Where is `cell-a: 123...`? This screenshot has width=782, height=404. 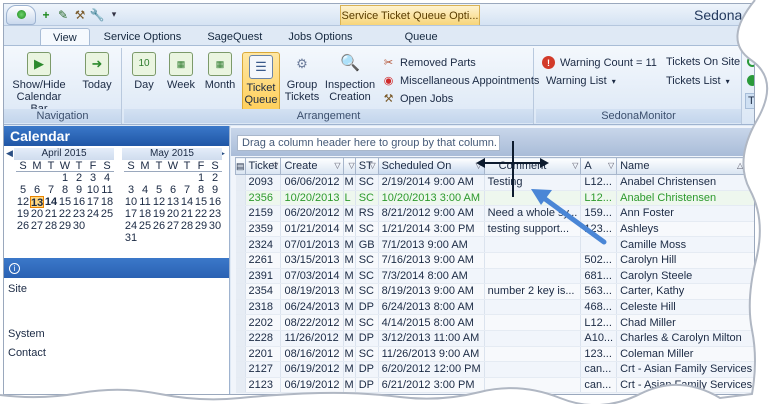 cell-a: 123... is located at coordinates (599, 354).